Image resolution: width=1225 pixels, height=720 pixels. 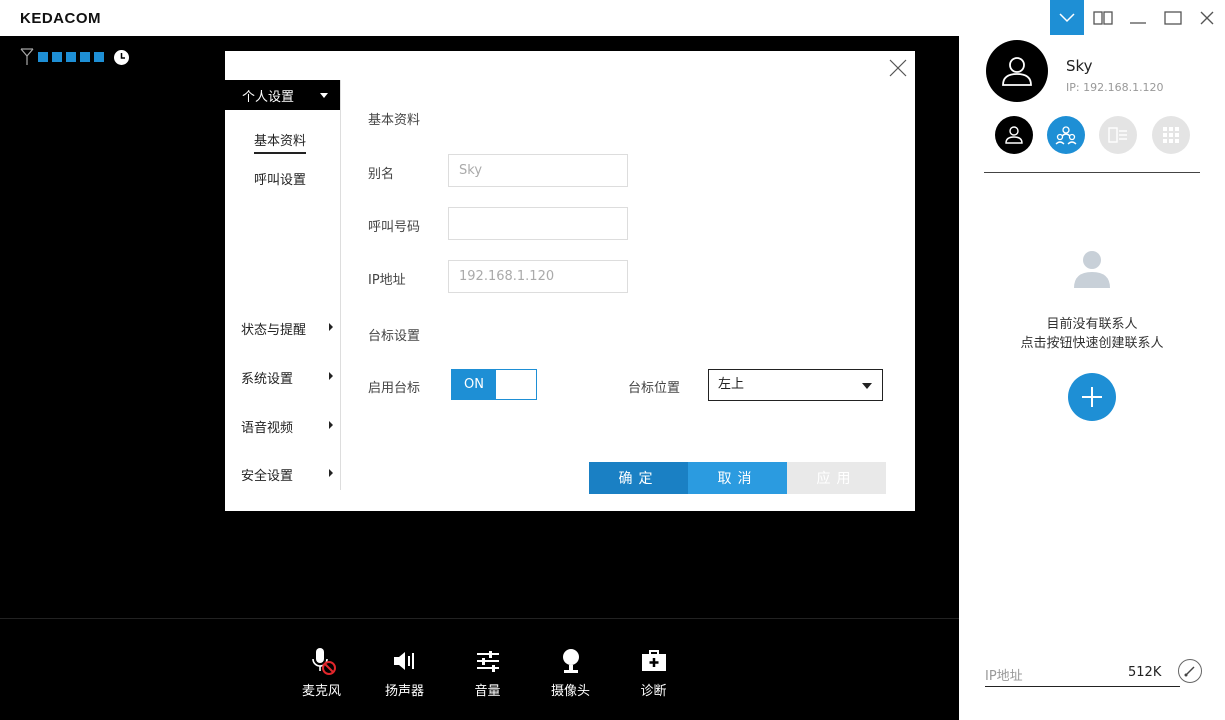 What do you see at coordinates (27, 56) in the screenshot?
I see `antenna-icon` at bounding box center [27, 56].